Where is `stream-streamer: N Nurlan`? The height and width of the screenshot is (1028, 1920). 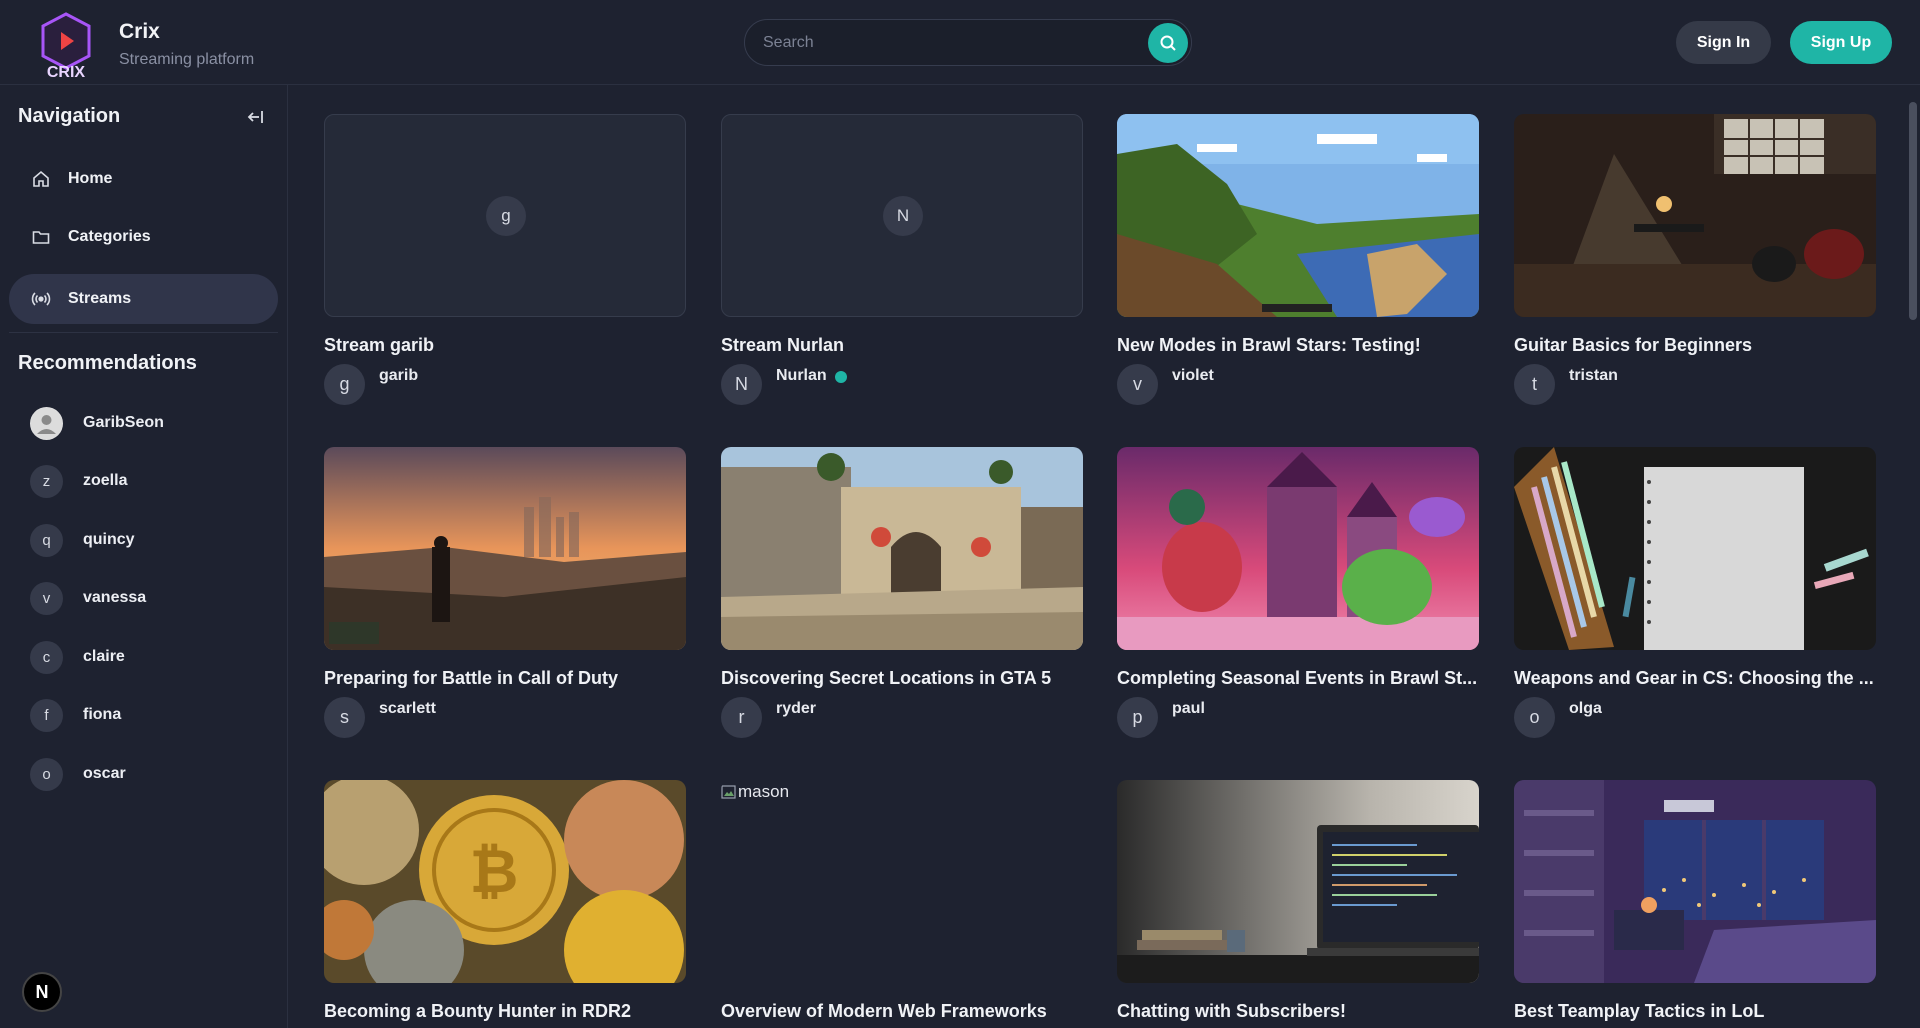
stream-streamer: N Nurlan is located at coordinates (902, 385).